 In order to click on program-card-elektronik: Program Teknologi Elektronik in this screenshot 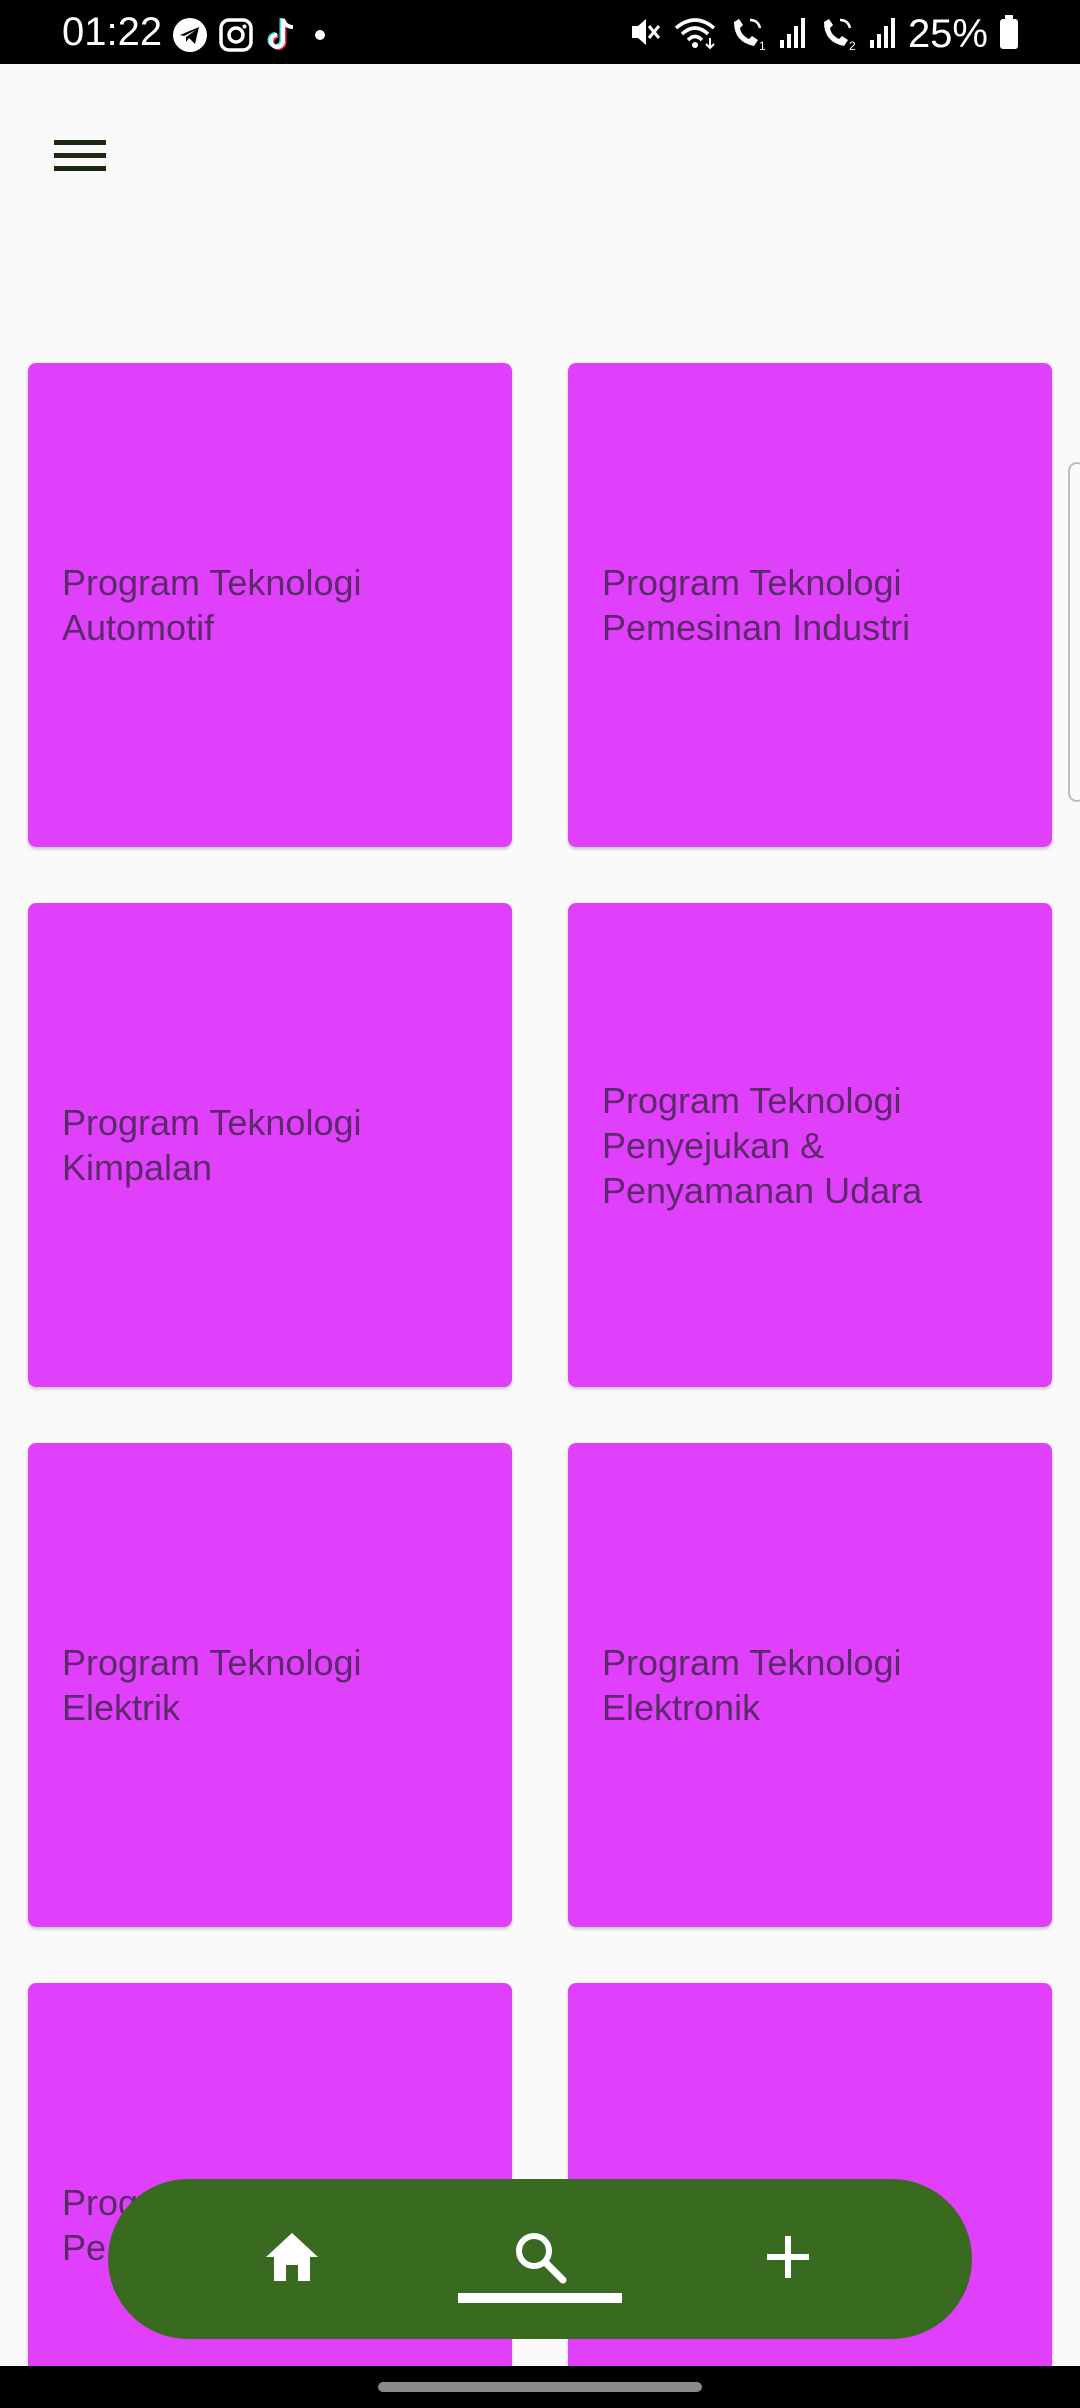, I will do `click(810, 1685)`.